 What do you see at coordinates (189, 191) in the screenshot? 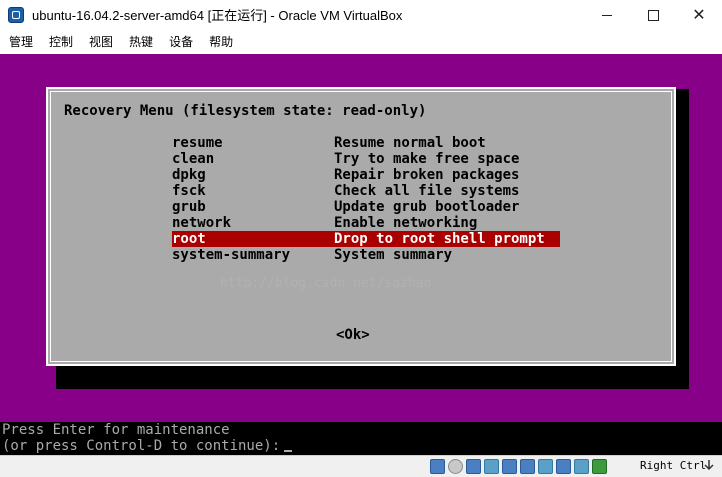
I see `option-key: fsck` at bounding box center [189, 191].